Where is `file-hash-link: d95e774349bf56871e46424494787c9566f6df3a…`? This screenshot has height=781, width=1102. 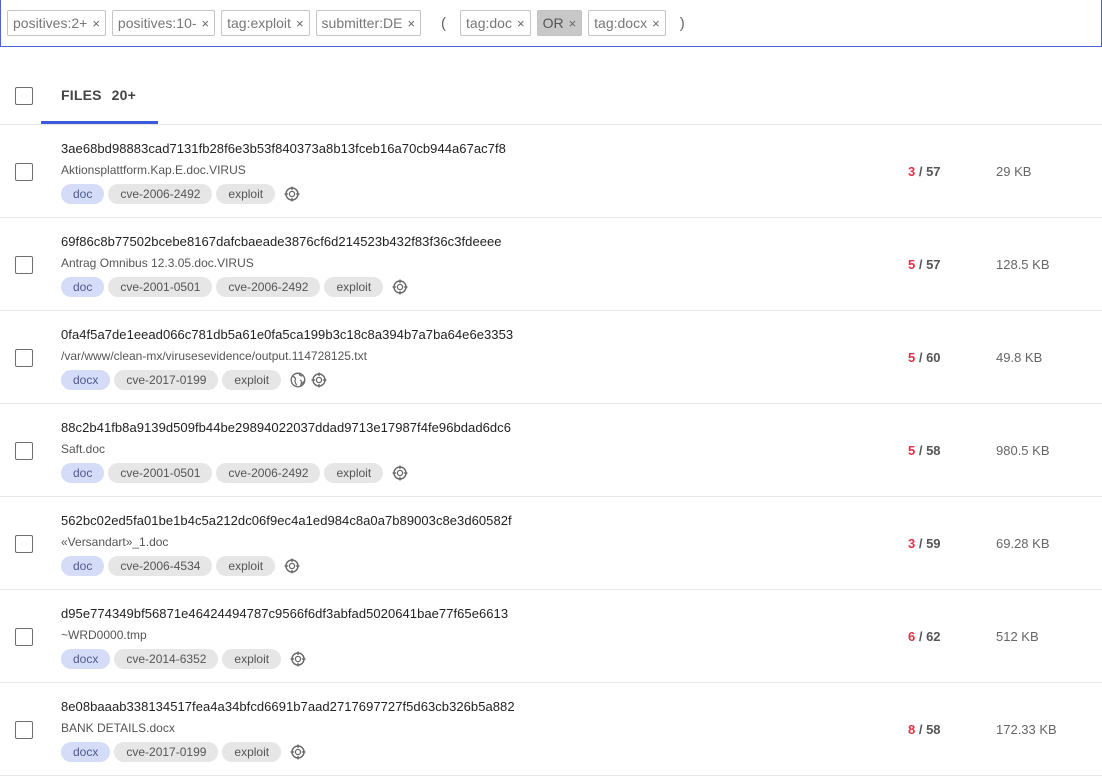 file-hash-link: d95e774349bf56871e46424494787c9566f6df3a… is located at coordinates (284, 613).